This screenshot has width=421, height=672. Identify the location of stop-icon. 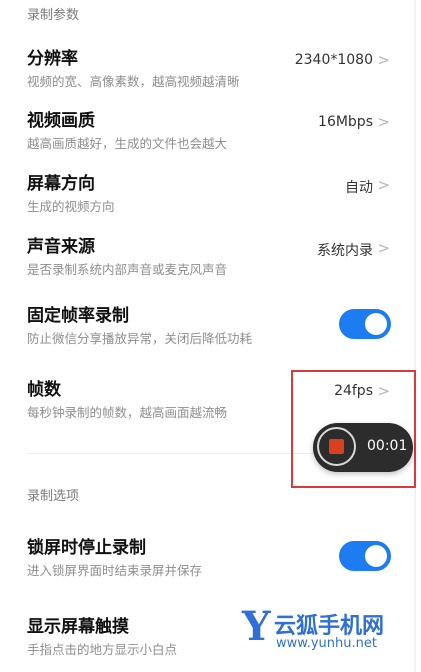
(336, 446).